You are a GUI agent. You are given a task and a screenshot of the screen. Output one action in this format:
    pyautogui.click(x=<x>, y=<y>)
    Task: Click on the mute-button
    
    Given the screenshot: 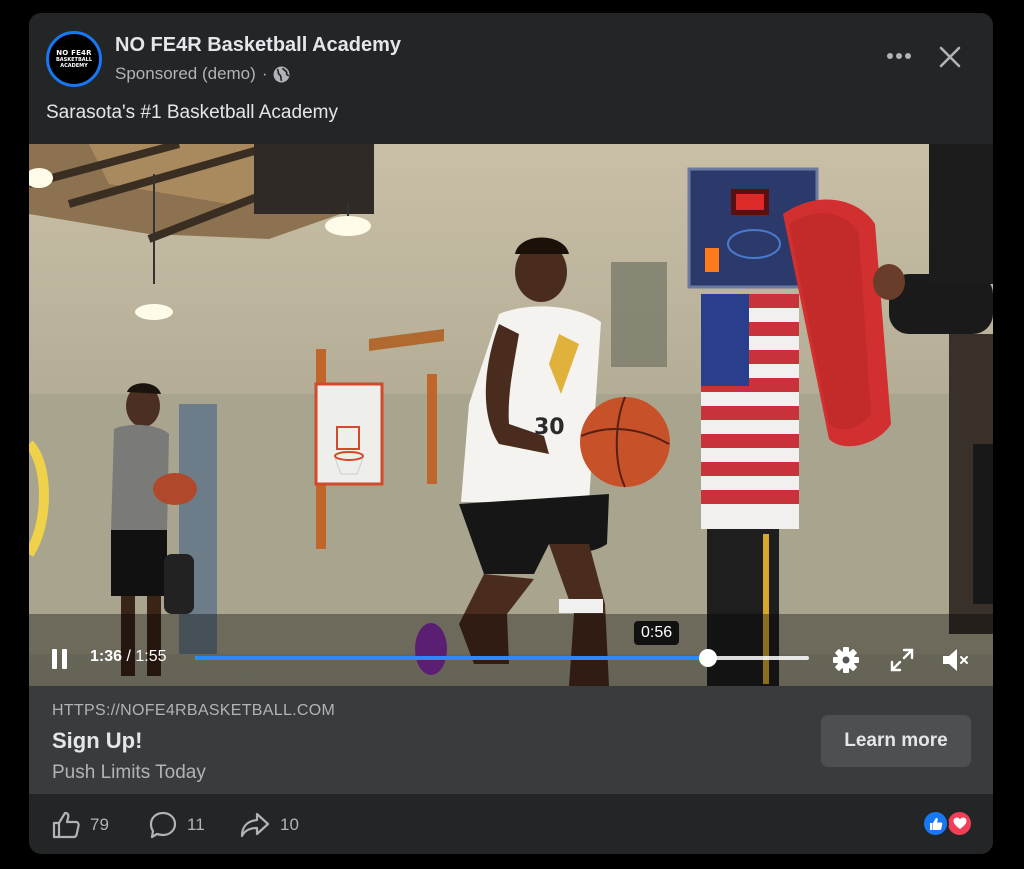 What is the action you would take?
    pyautogui.click(x=954, y=660)
    